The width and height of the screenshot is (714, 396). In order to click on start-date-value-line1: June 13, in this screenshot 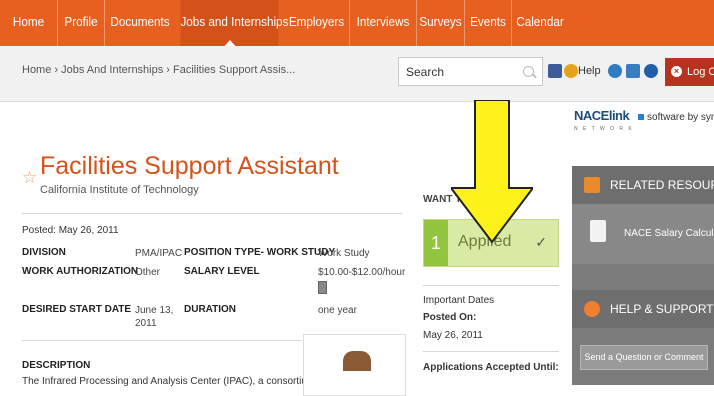, I will do `click(154, 310)`.